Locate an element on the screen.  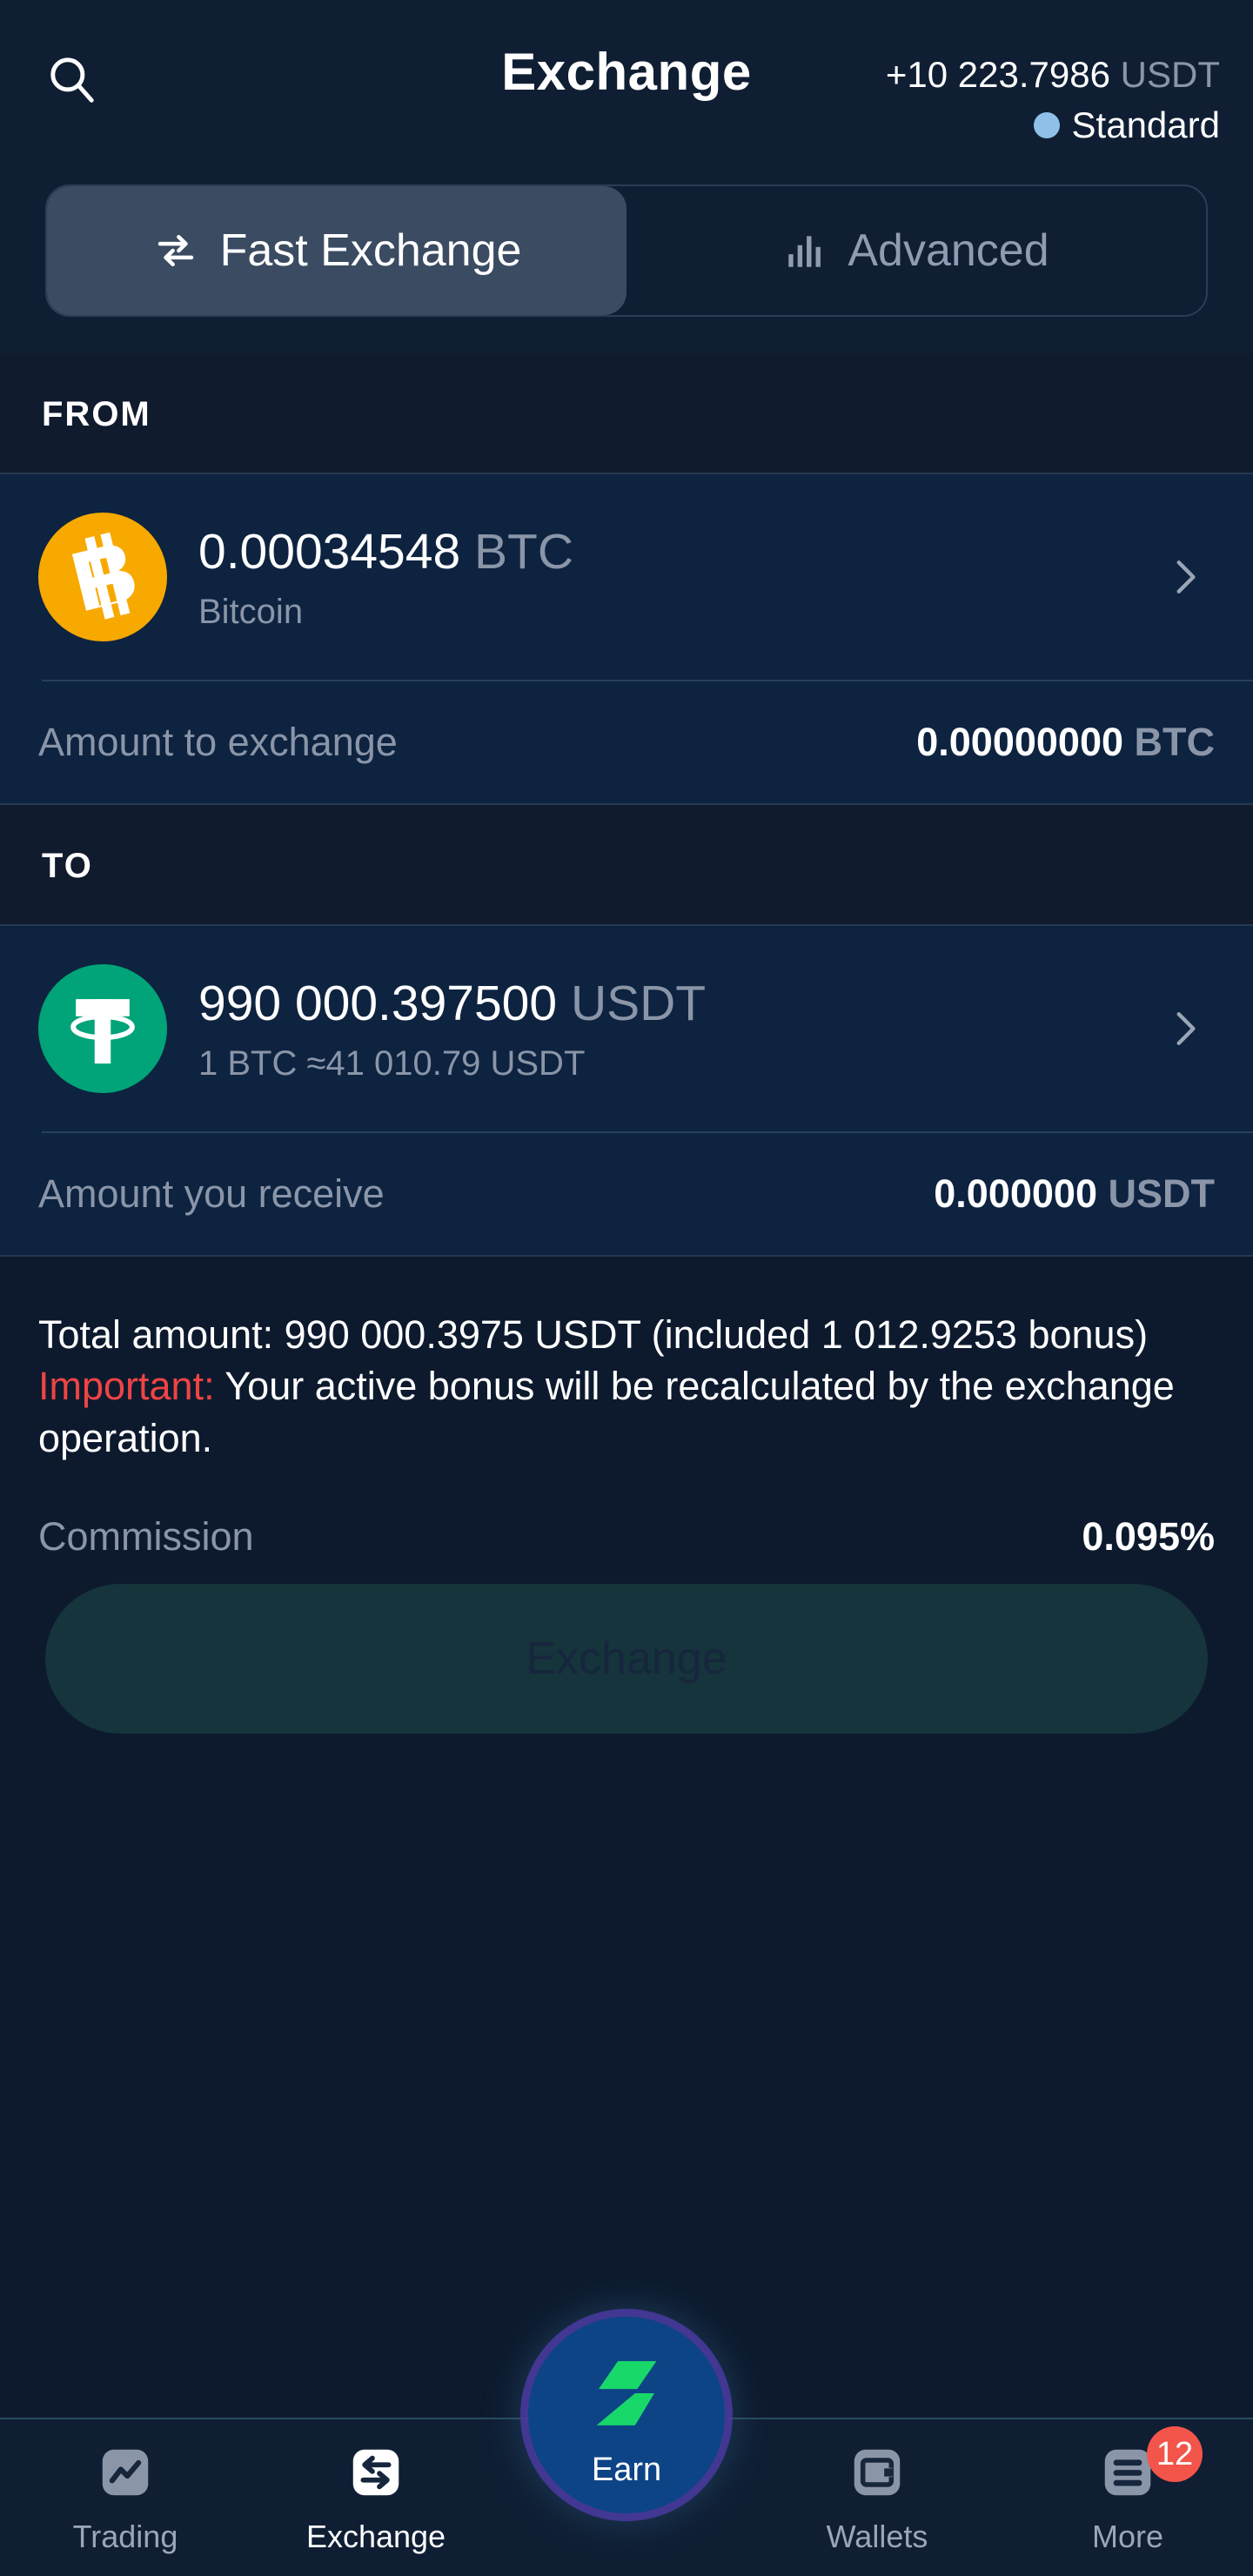
nav-item-trading: Trading is located at coordinates (125, 2487).